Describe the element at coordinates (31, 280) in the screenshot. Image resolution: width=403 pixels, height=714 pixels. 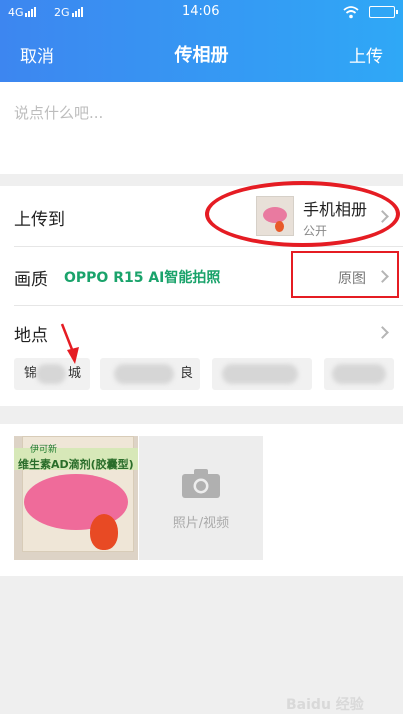
I see `quality-label: 画质` at that location.